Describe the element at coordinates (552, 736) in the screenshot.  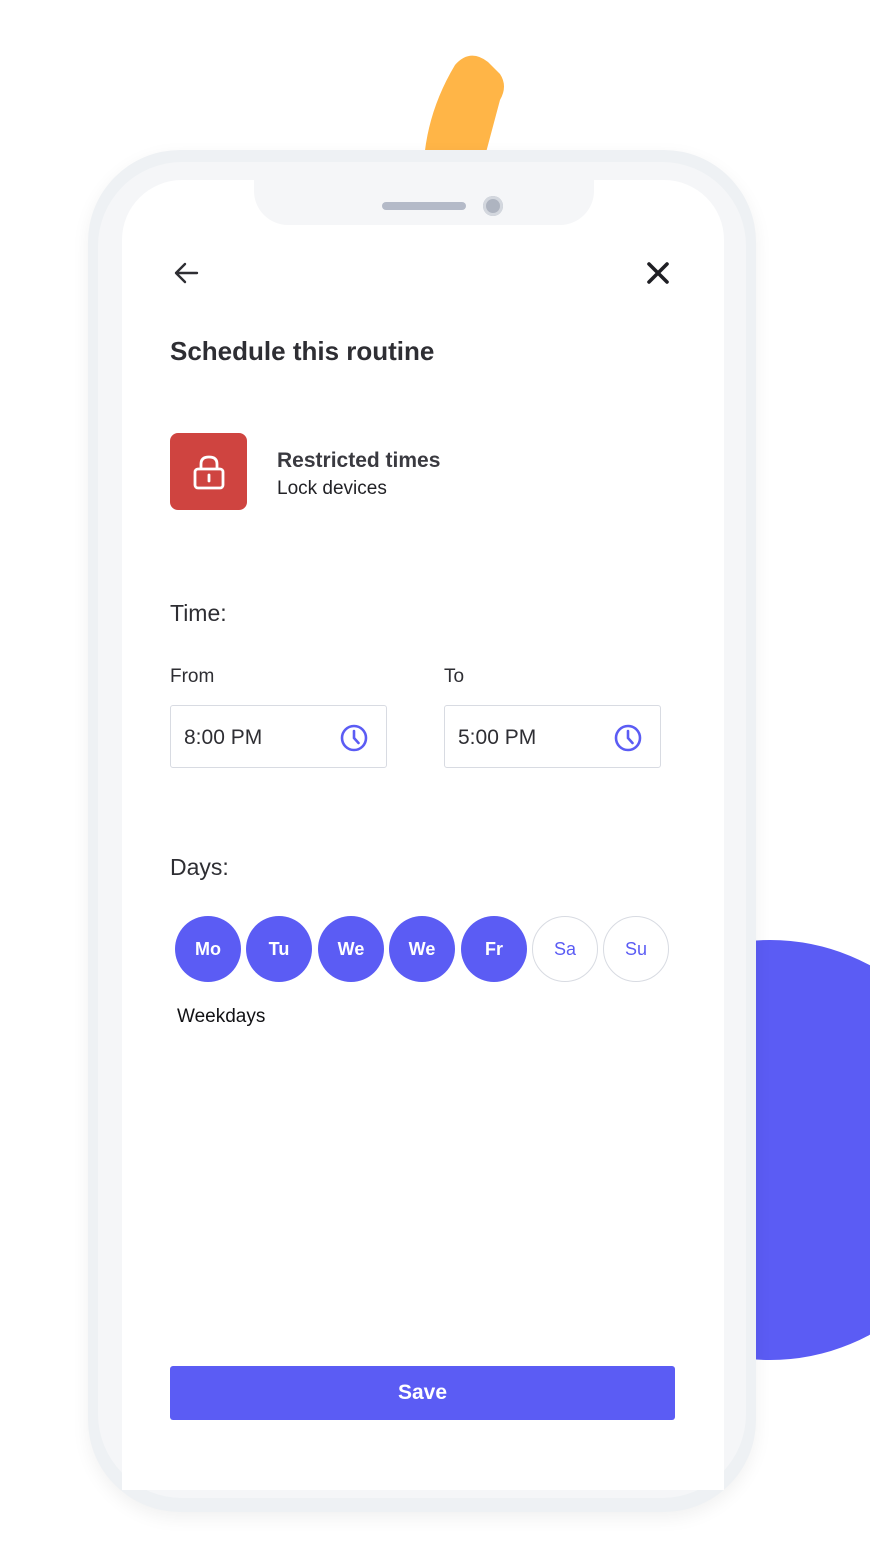
I see `to-time-field: 5:00 PM` at that location.